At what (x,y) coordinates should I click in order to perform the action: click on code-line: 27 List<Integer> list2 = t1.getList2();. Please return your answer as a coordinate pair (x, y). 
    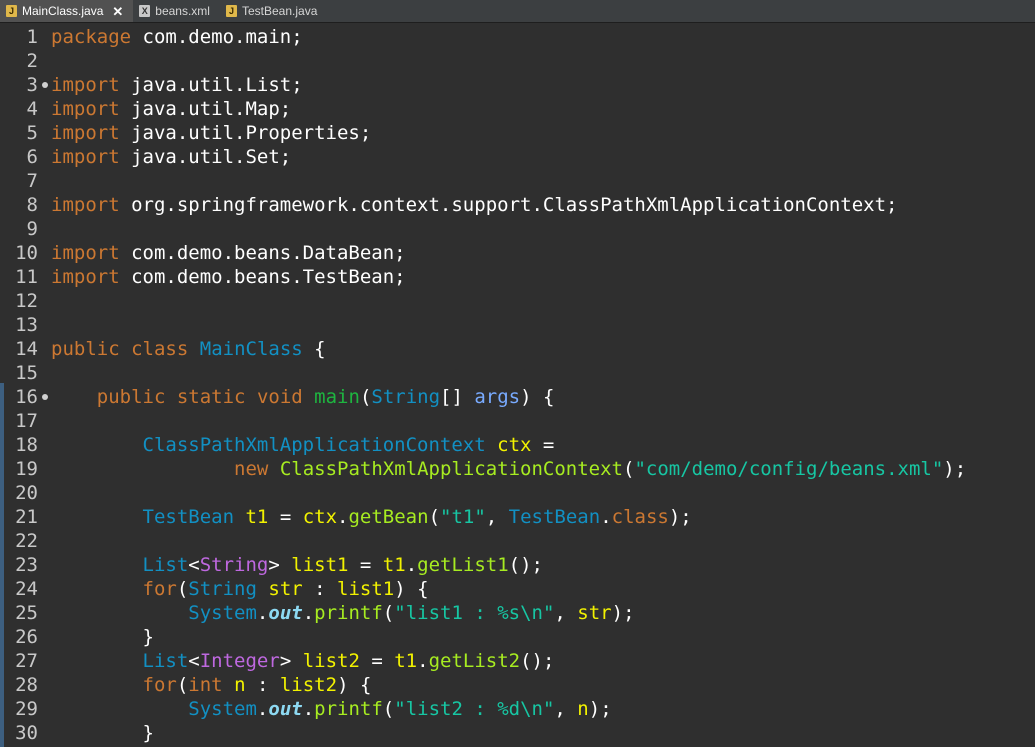
    Looking at the image, I should click on (517, 661).